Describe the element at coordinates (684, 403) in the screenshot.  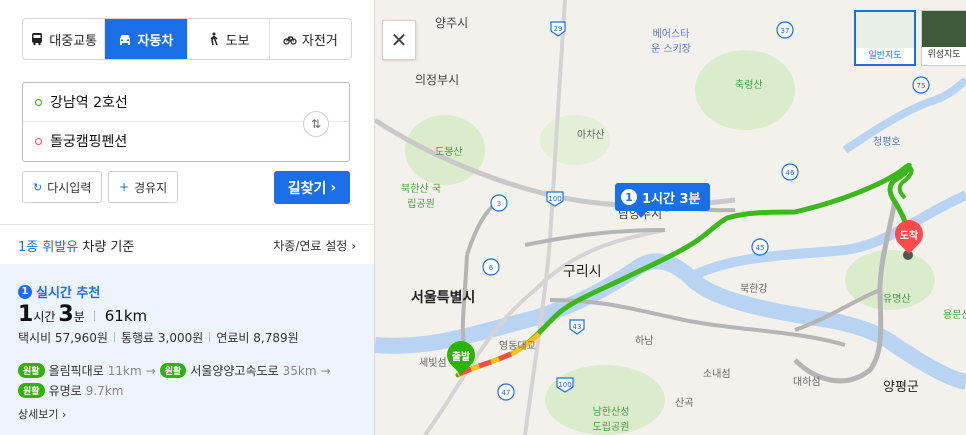
I see `map-label: 산곡` at that location.